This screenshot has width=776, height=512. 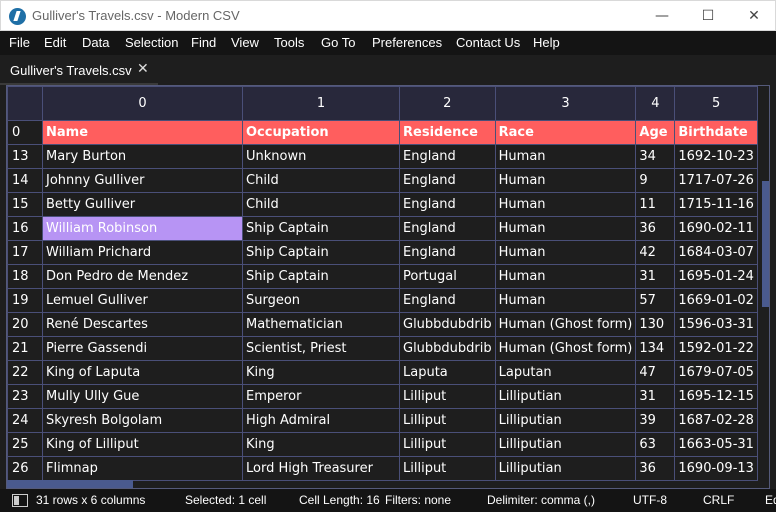 What do you see at coordinates (753, 16) in the screenshot?
I see `close-window-button: ✕` at bounding box center [753, 16].